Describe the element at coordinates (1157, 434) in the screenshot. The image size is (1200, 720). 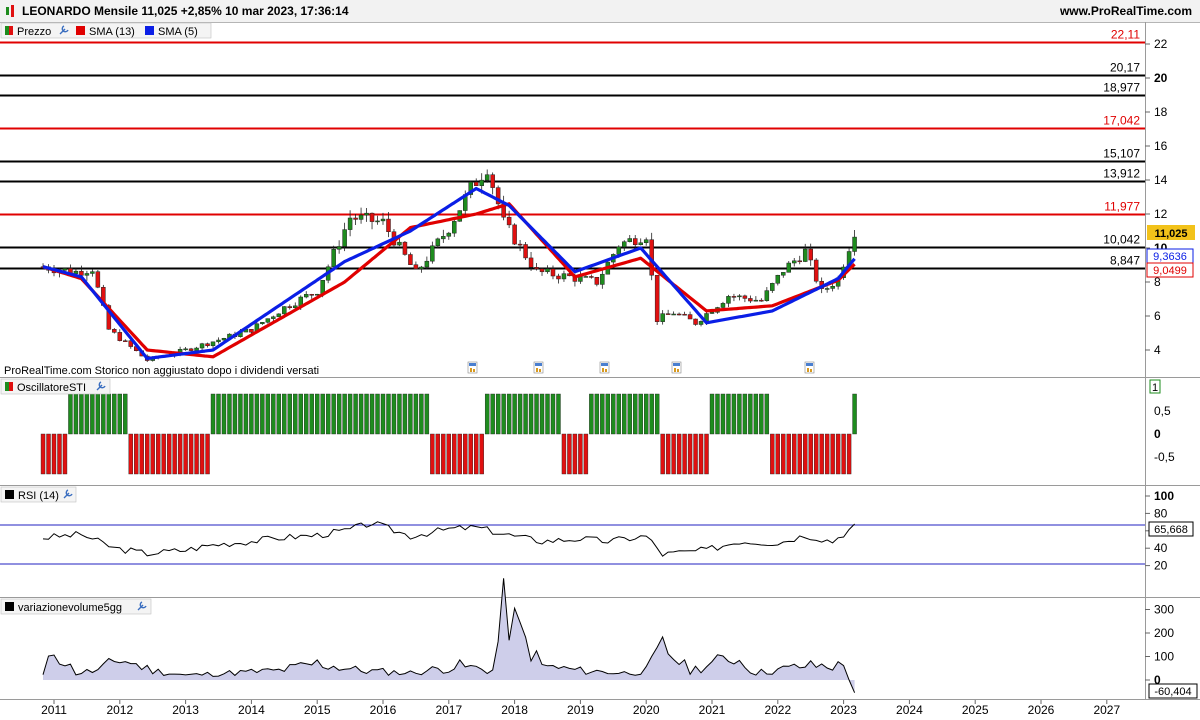
I see `sti-tick-label: 0` at that location.